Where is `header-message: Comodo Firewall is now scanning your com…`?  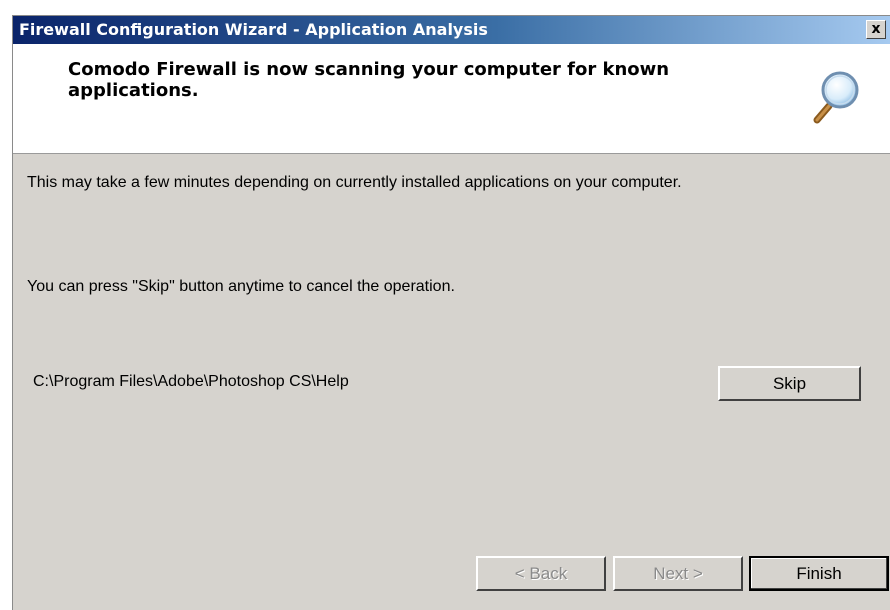 header-message: Comodo Firewall is now scanning your com… is located at coordinates (369, 80).